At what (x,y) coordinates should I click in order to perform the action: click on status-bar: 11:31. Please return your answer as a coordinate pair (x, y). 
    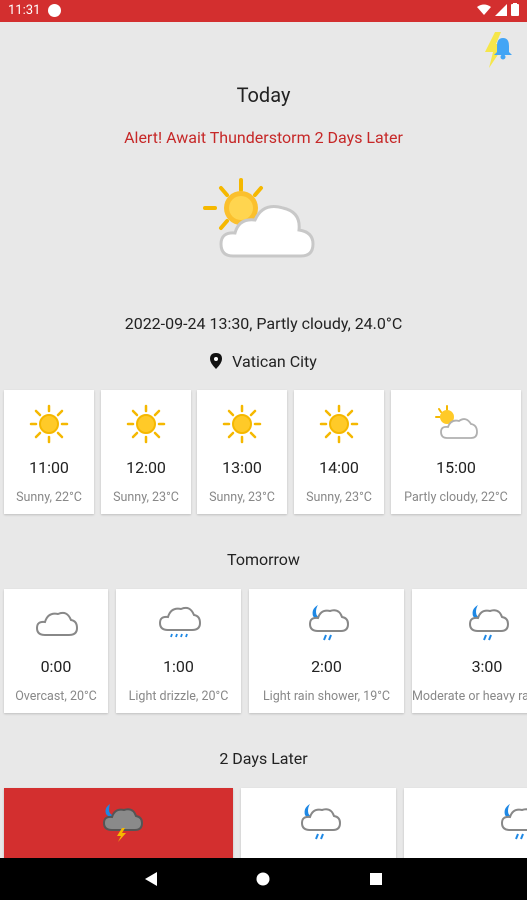
    Looking at the image, I should click on (263, 11).